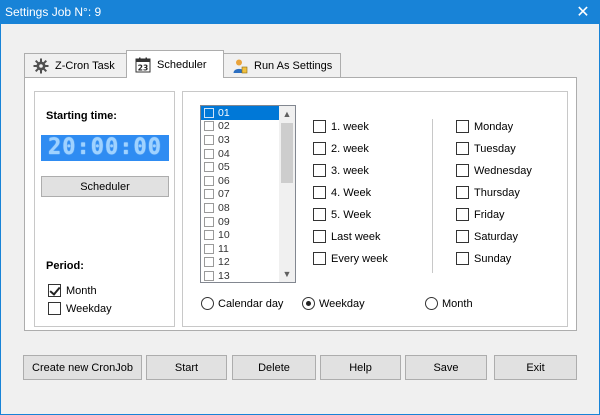 The height and width of the screenshot is (415, 600). What do you see at coordinates (224, 126) in the screenshot?
I see `list-item-label: 02` at bounding box center [224, 126].